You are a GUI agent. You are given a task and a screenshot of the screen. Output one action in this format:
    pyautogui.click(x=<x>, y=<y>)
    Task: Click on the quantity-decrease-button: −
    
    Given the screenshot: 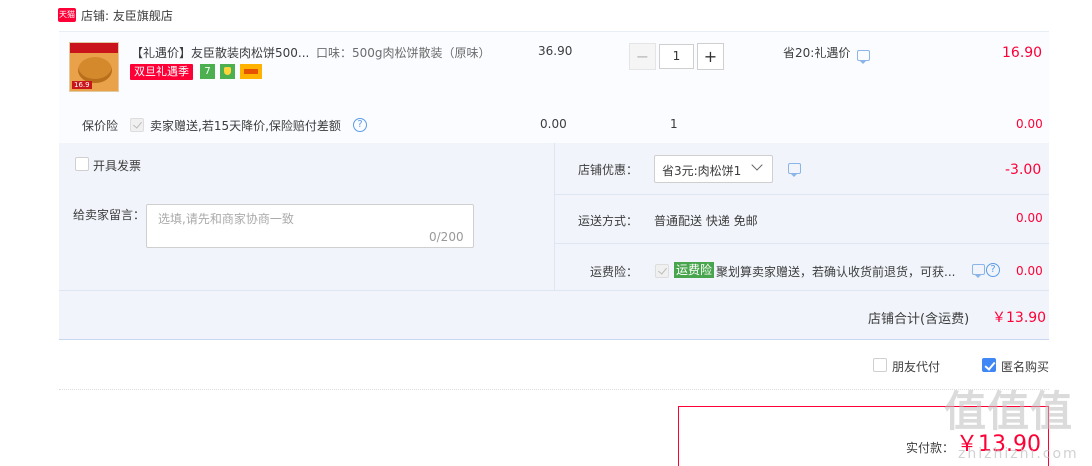 What is the action you would take?
    pyautogui.click(x=642, y=56)
    